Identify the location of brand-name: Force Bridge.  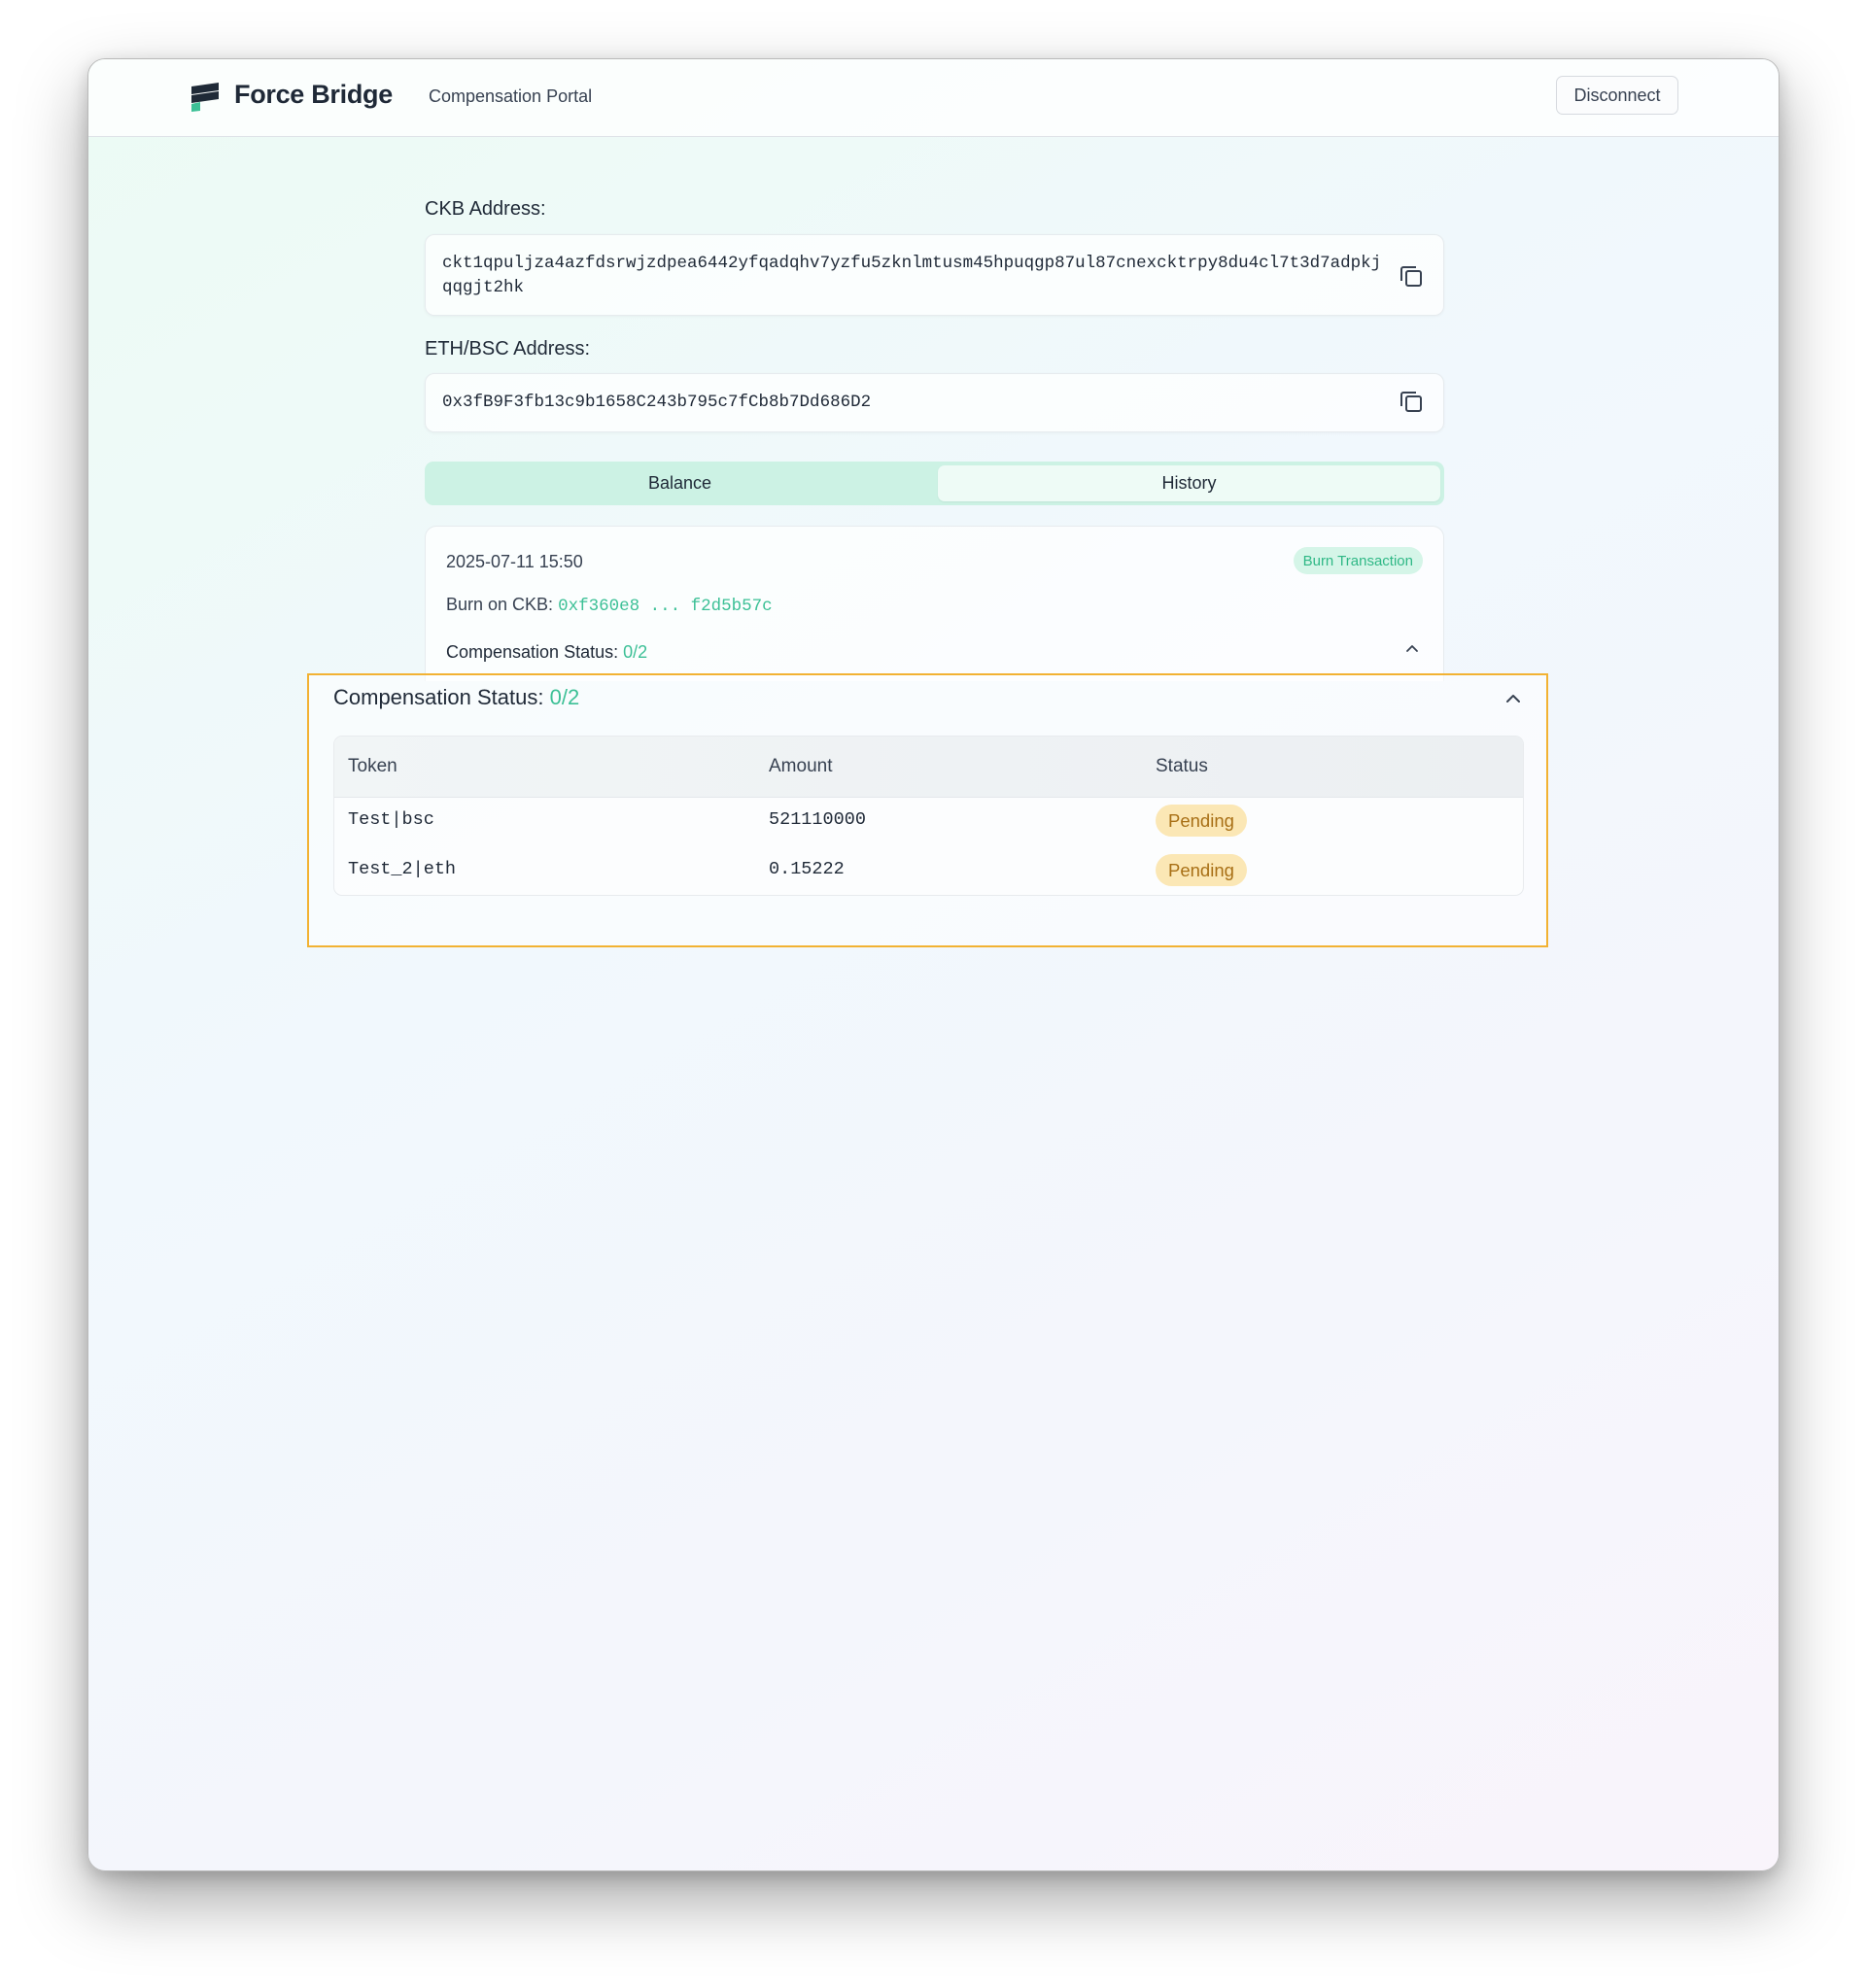
(313, 95).